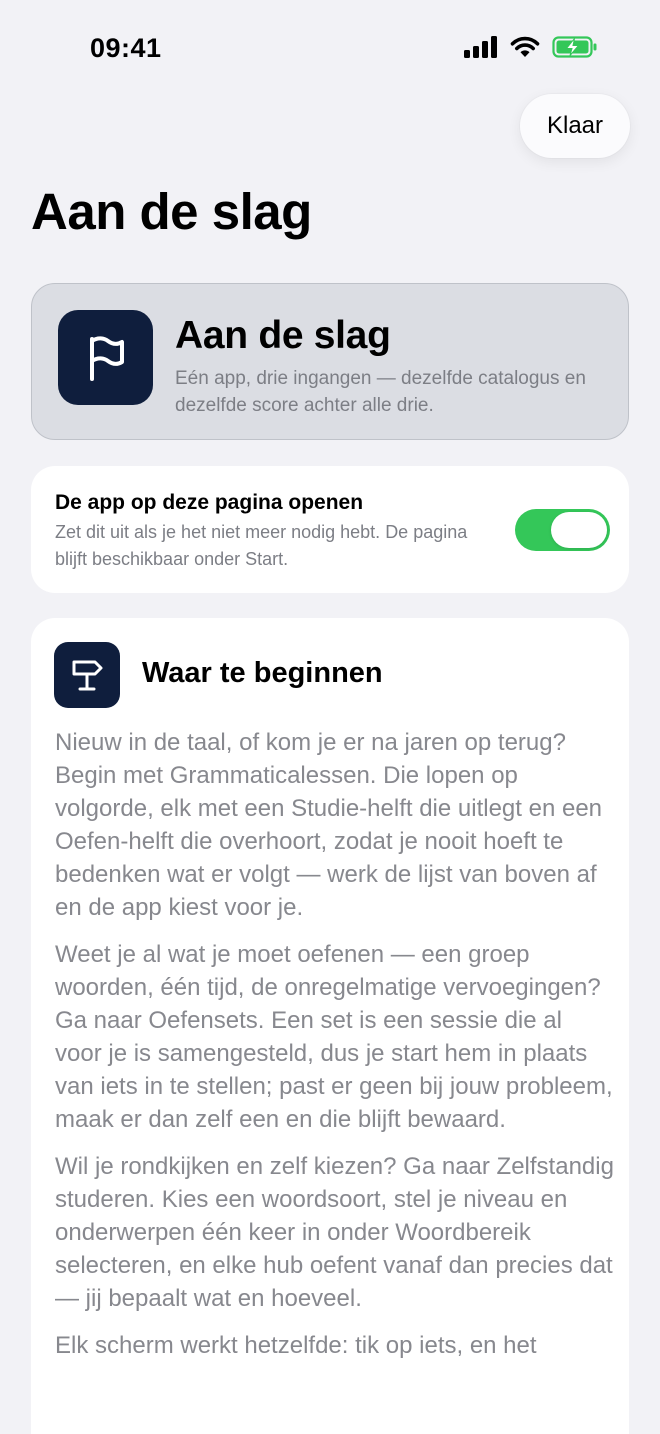 This screenshot has height=1434, width=660. Describe the element at coordinates (105, 357) in the screenshot. I see `flag-icon` at that location.